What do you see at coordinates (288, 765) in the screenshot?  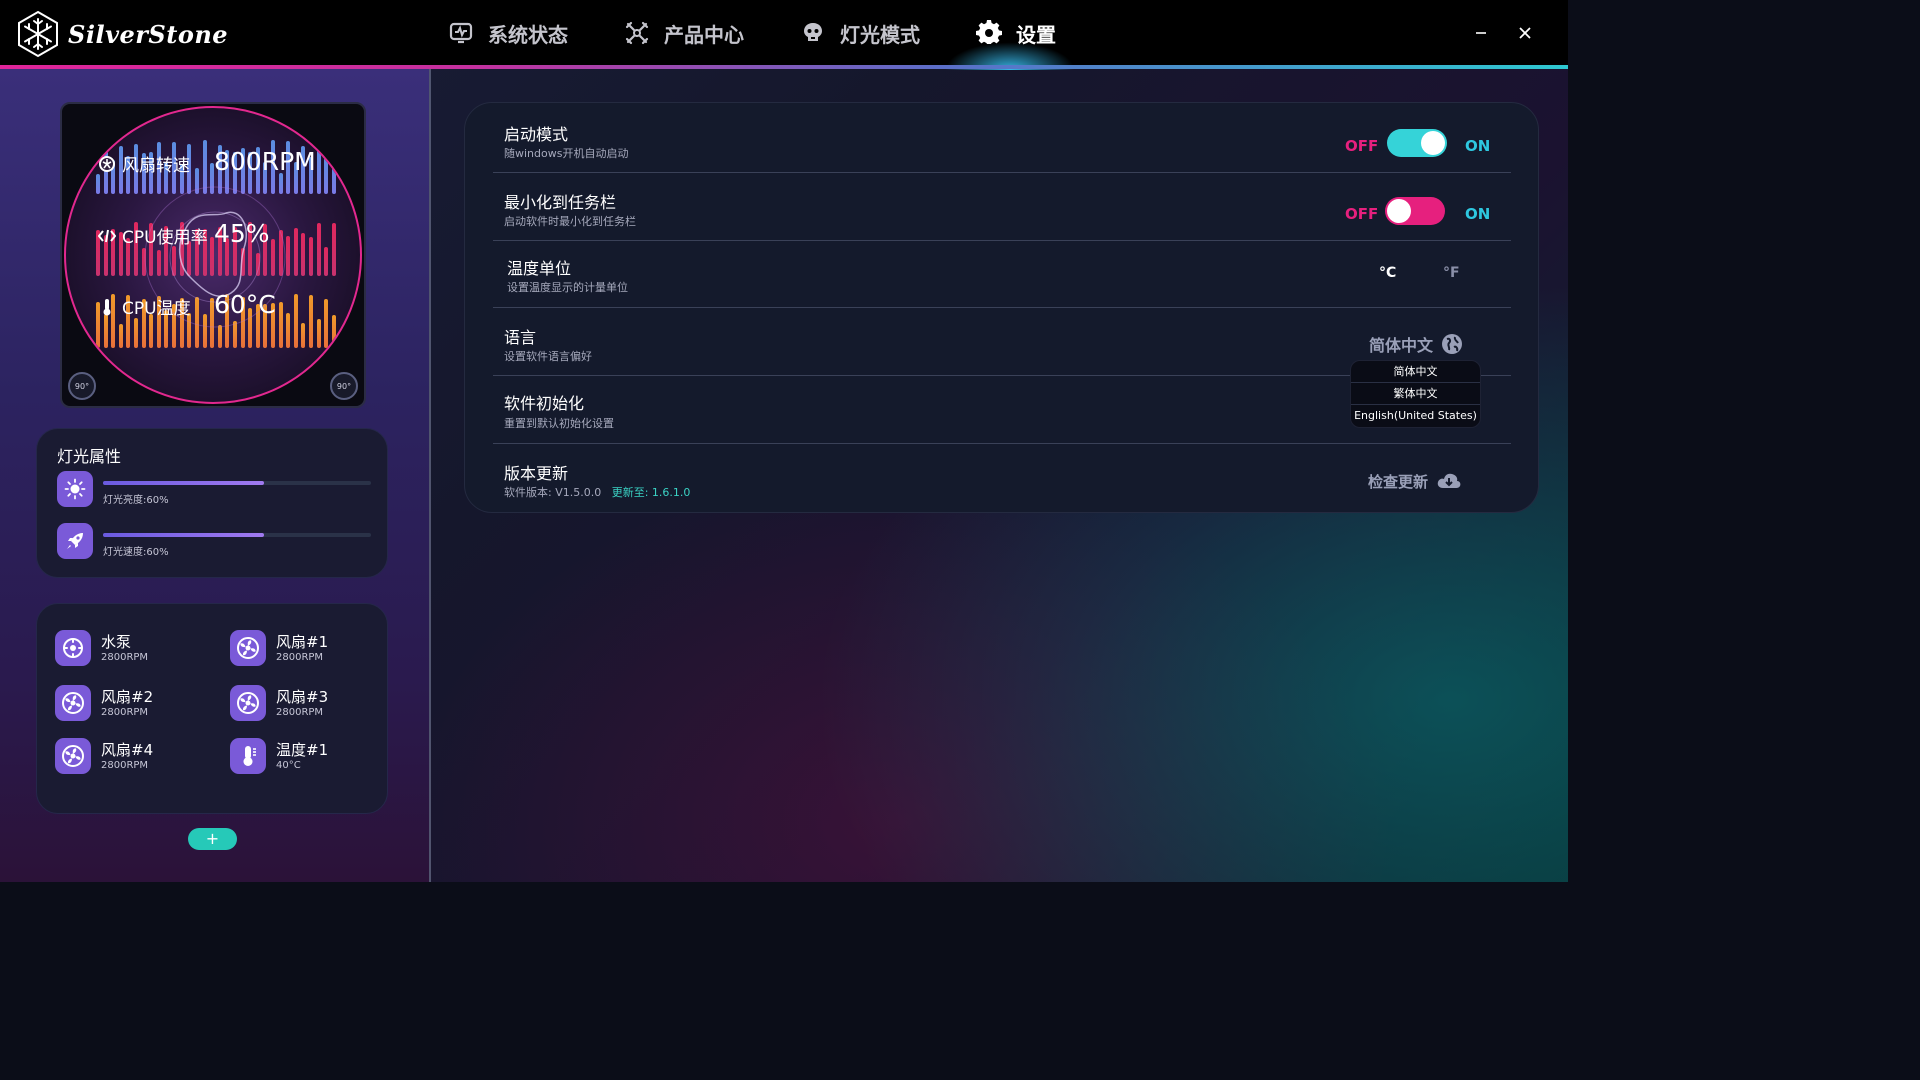 I see `device-value: 40°C` at bounding box center [288, 765].